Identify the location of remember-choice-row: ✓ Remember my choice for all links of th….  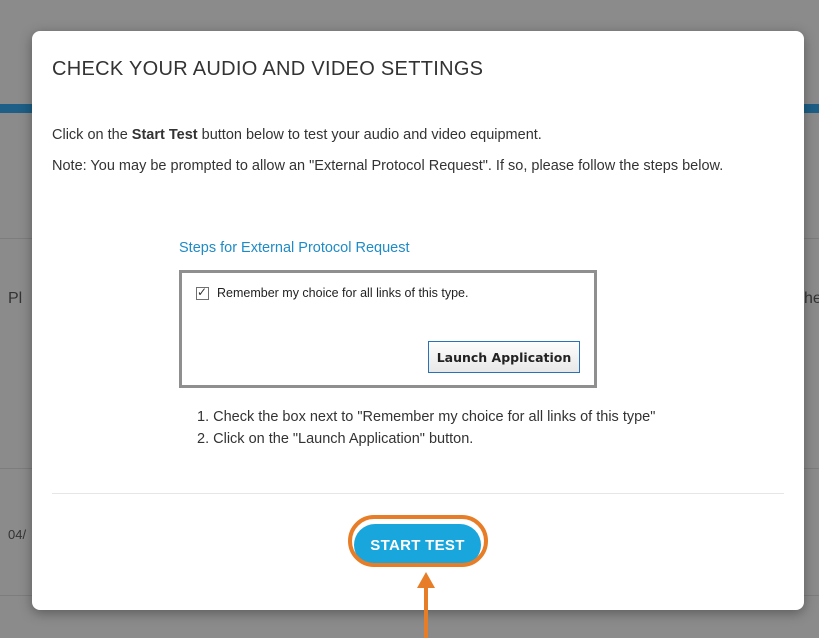
(332, 292).